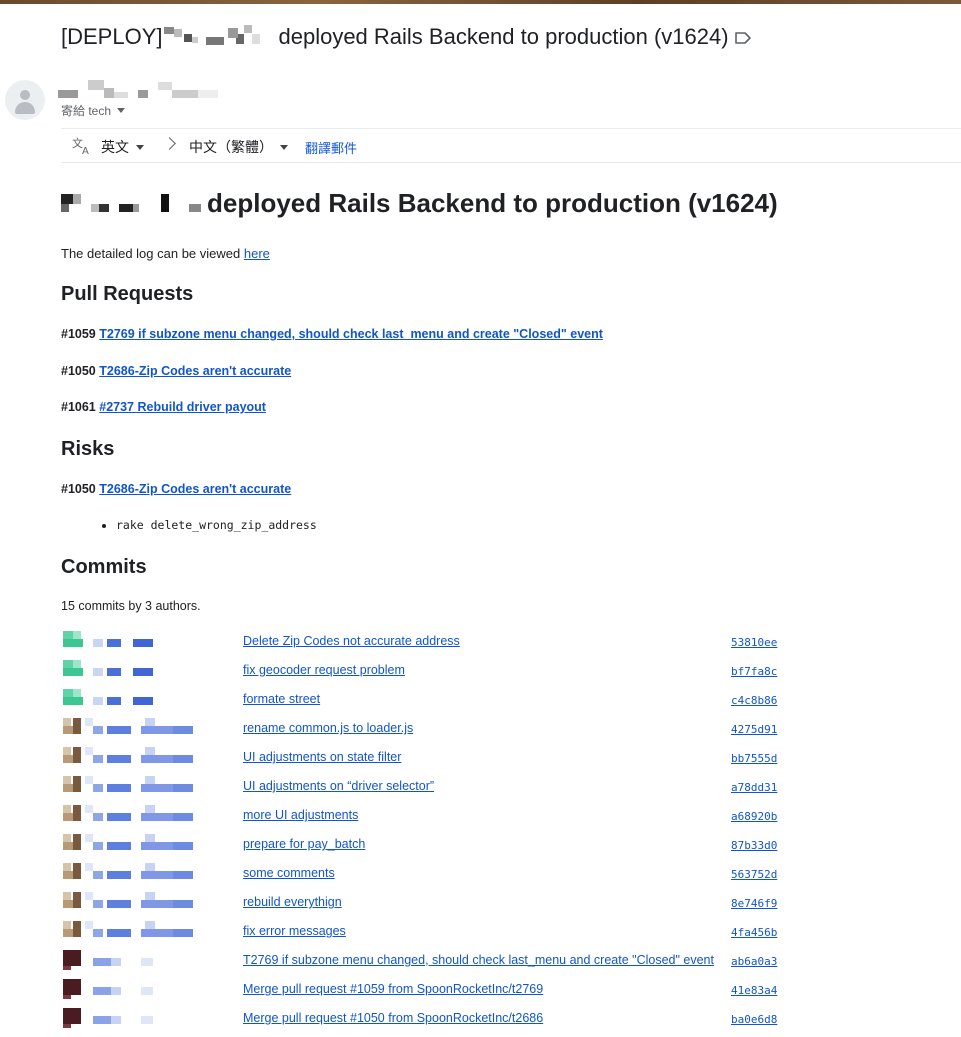 The width and height of the screenshot is (961, 1037). What do you see at coordinates (754, 729) in the screenshot?
I see `commit-sha-link: 4275d91` at bounding box center [754, 729].